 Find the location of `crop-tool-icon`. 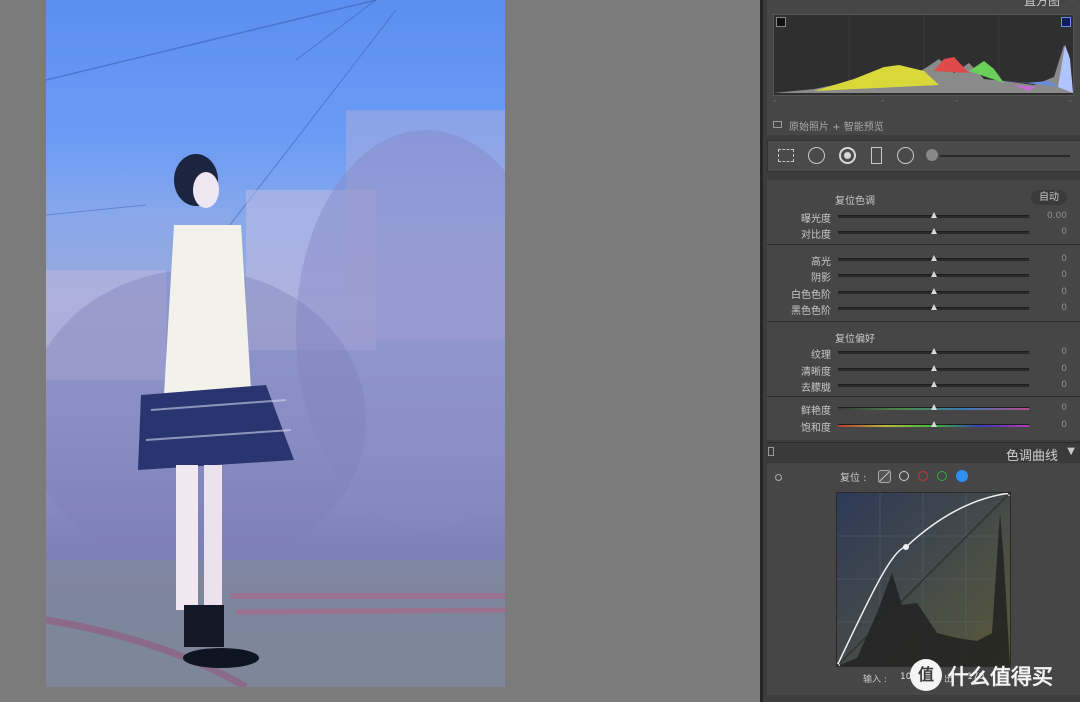

crop-tool-icon is located at coordinates (786, 155).